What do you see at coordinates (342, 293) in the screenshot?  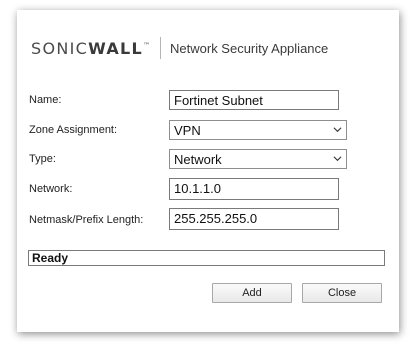 I see `close-button: Close` at bounding box center [342, 293].